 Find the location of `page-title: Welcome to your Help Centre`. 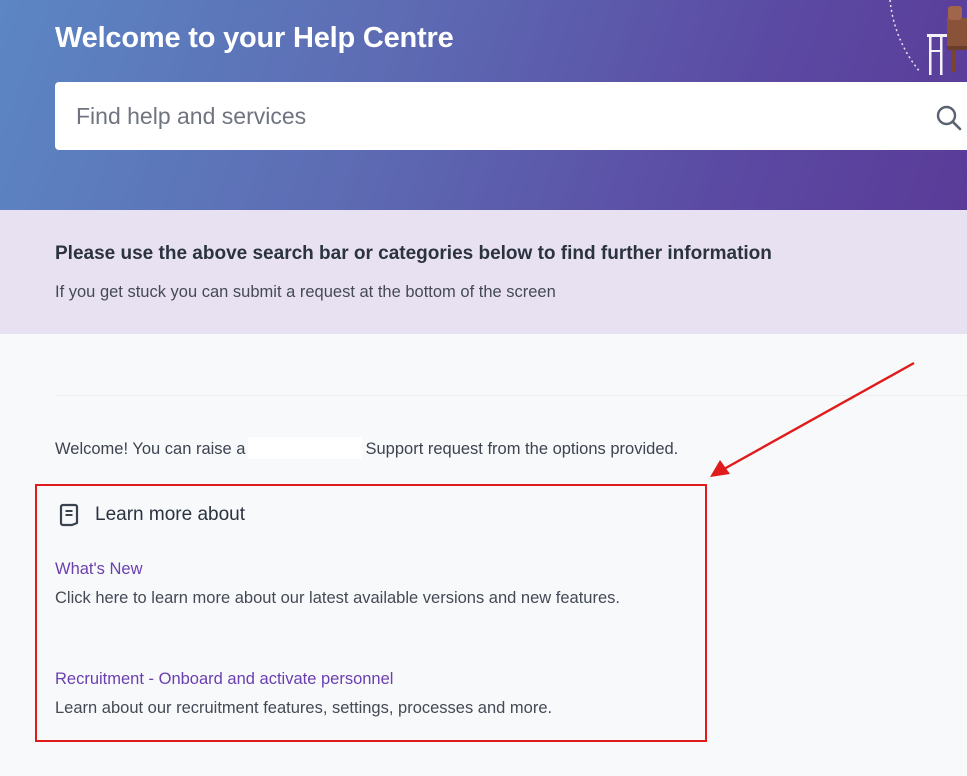

page-title: Welcome to your Help Centre is located at coordinates (254, 38).